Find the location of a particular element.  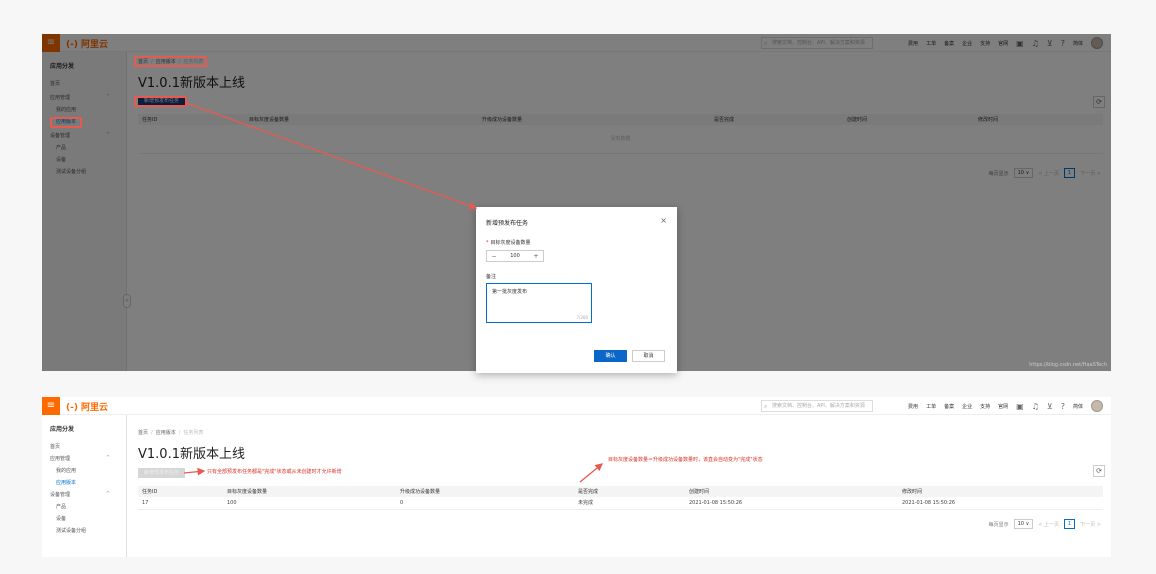

cell-modified: 2021-01-08 15:50:26 is located at coordinates (1000, 503).